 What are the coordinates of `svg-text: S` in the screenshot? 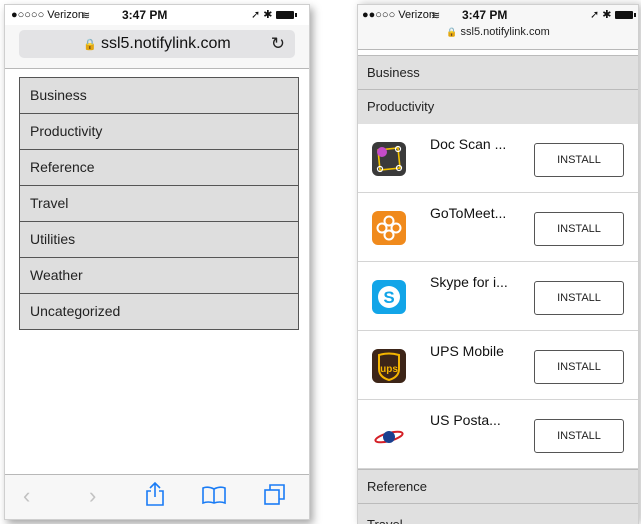 It's located at (388, 297).